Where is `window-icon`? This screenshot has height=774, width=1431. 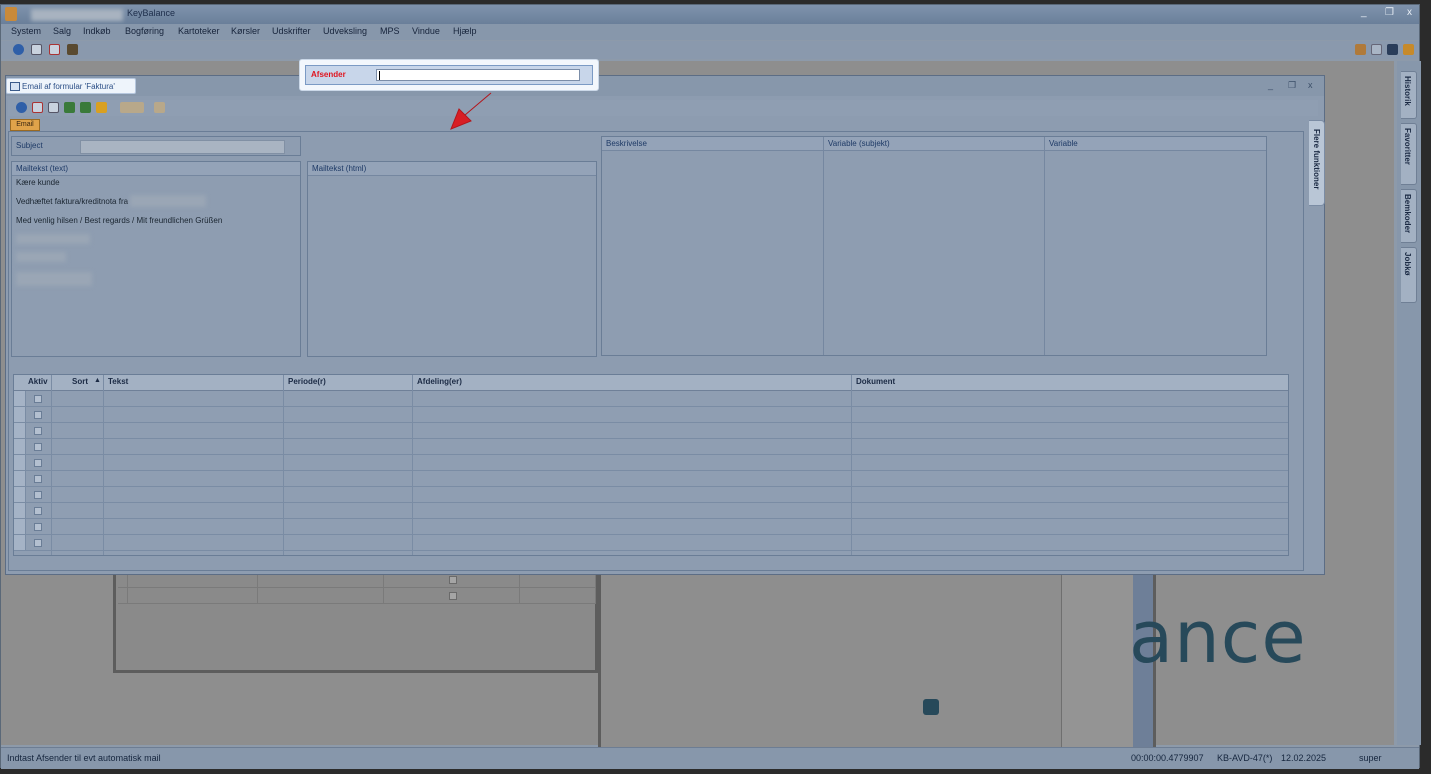 window-icon is located at coordinates (1376, 49).